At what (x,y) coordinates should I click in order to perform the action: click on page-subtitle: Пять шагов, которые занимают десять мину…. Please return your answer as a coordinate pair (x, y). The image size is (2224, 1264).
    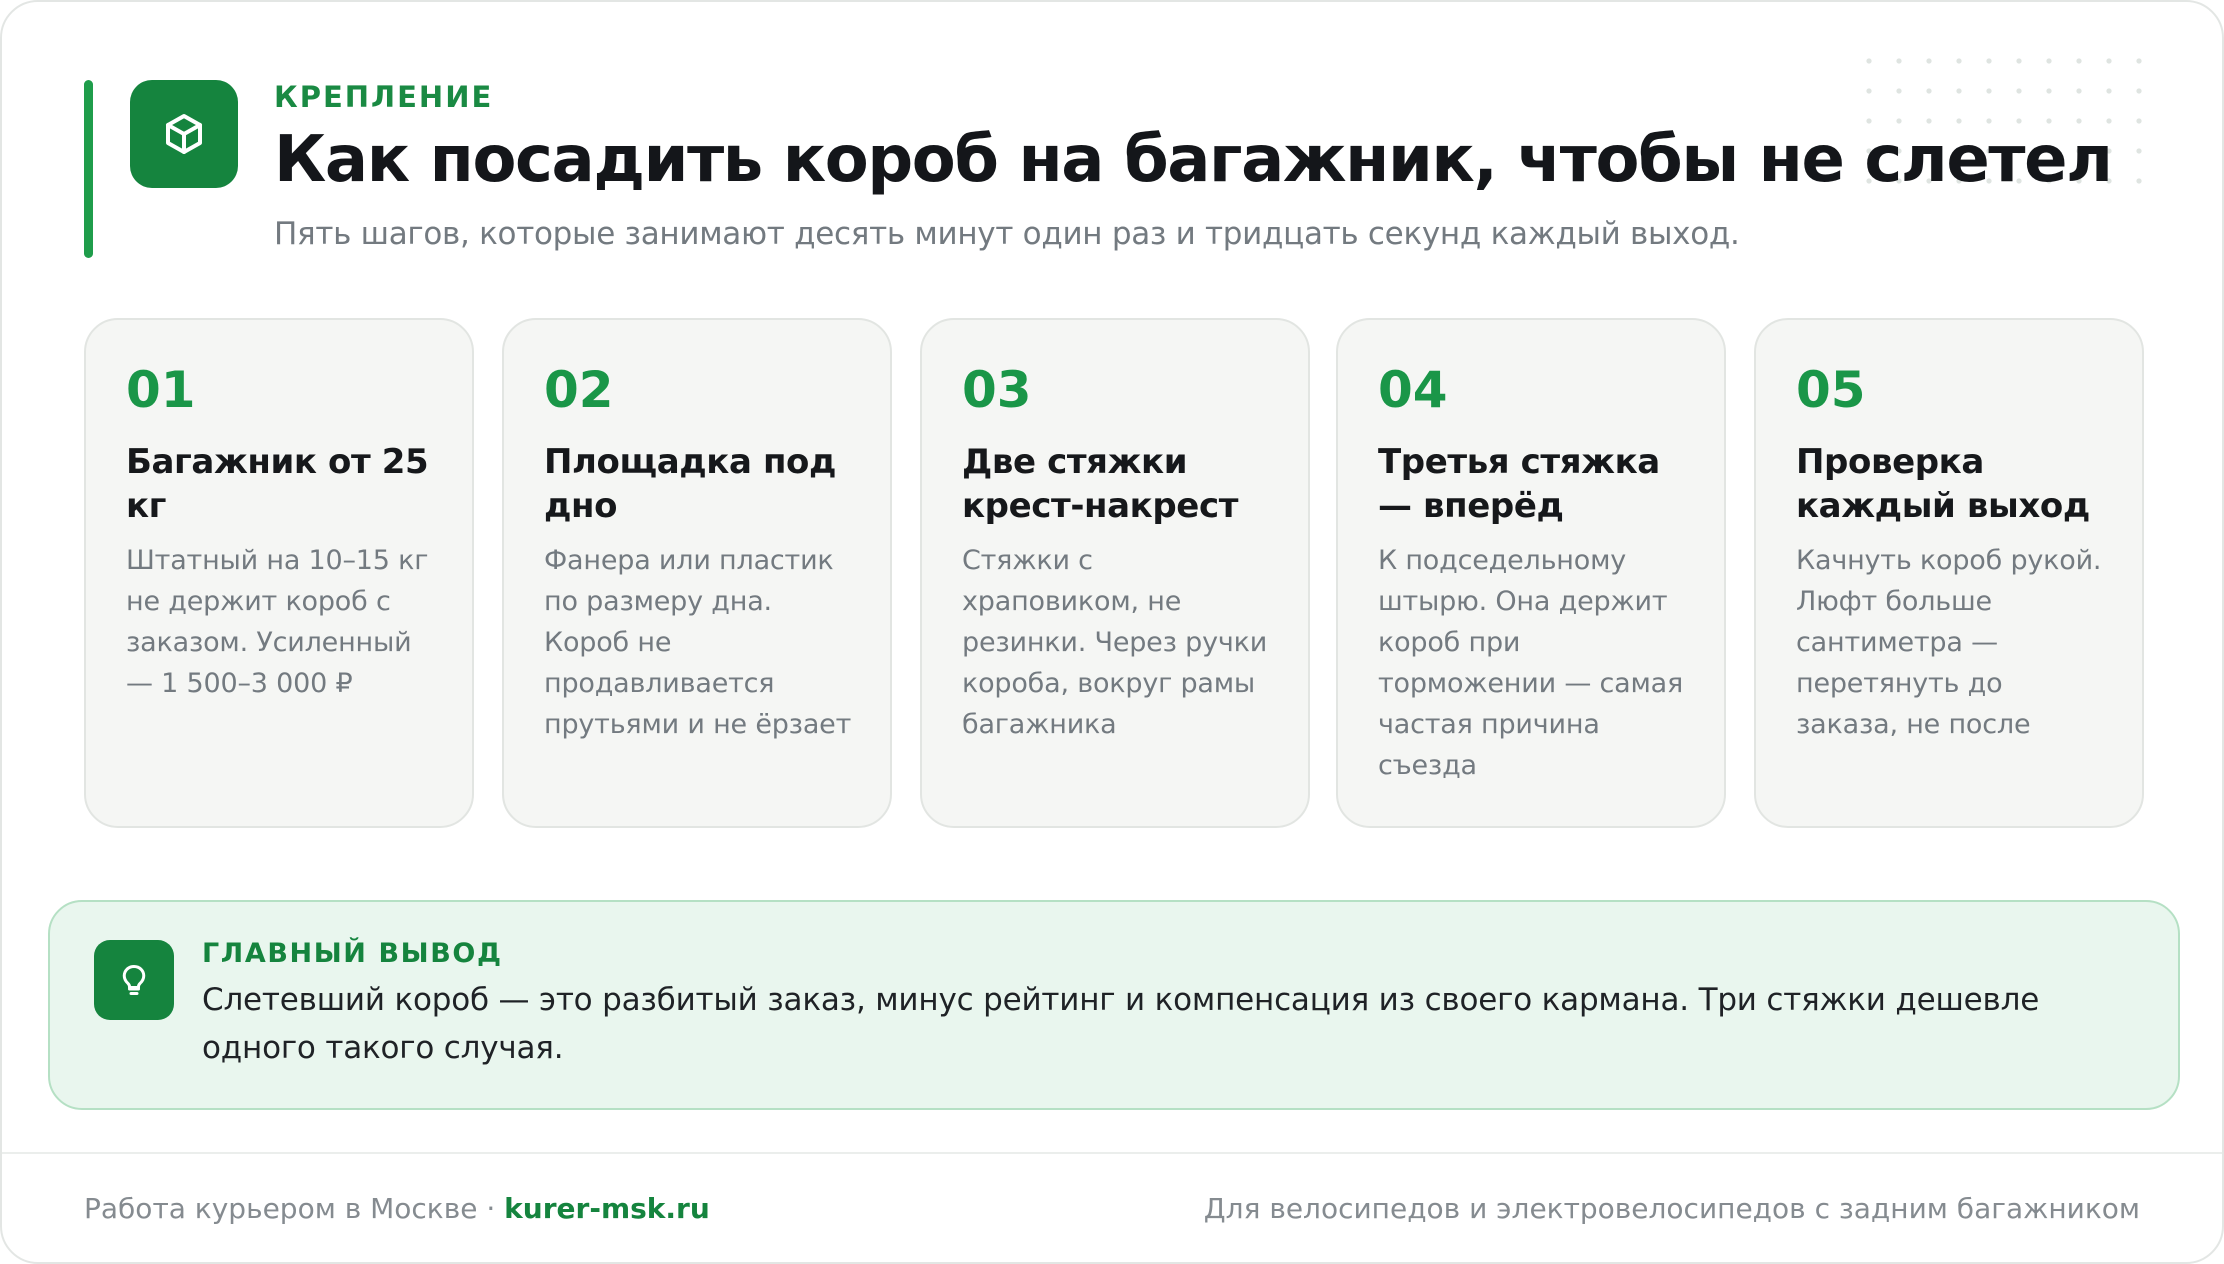
    Looking at the image, I should click on (1007, 234).